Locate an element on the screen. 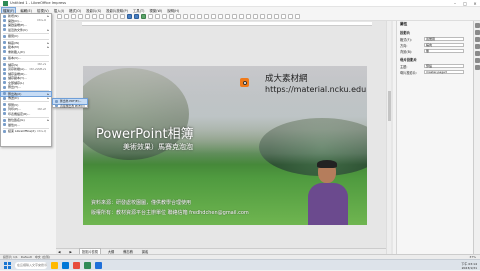 The width and height of the screenshot is (480, 271). paste-icon is located at coordinates (108, 16).